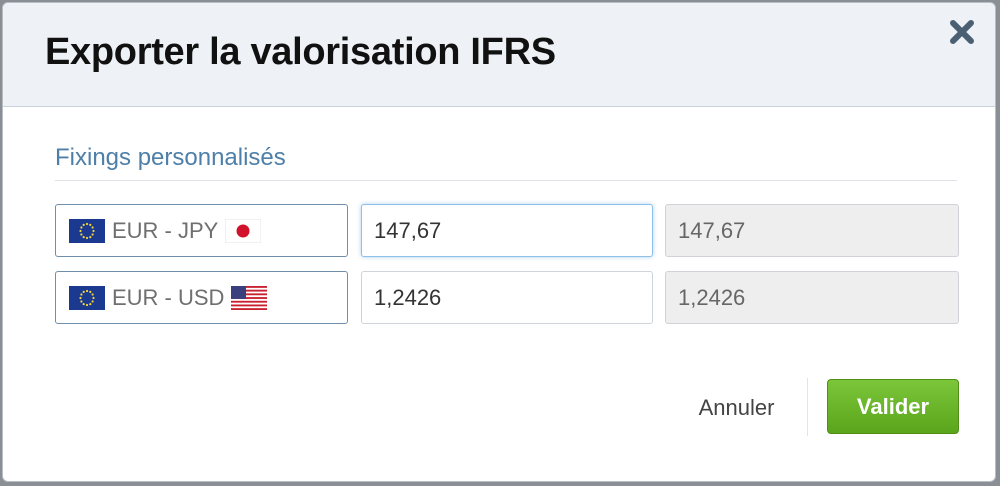  I want to click on currency-pair-eur-jpy: EUR - JPY, so click(201, 230).